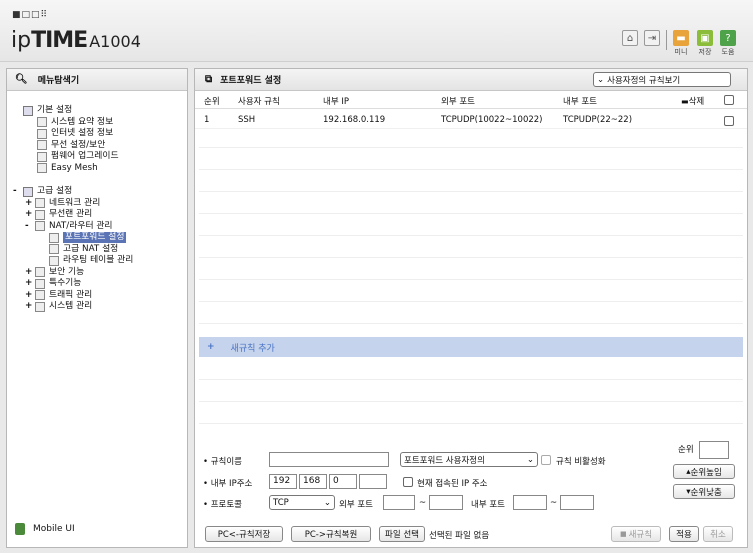 The height and width of the screenshot is (553, 753). What do you see at coordinates (45, 529) in the screenshot?
I see `mobile-ui-link: Mobile UI` at bounding box center [45, 529].